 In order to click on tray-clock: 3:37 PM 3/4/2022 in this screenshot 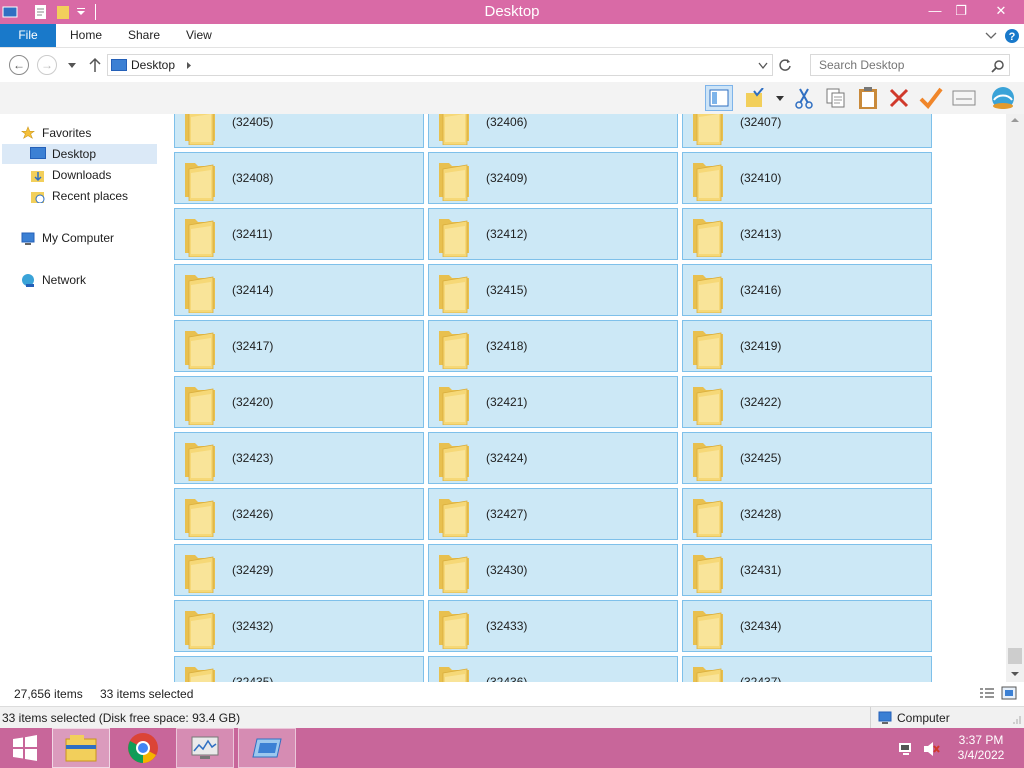, I will do `click(981, 748)`.